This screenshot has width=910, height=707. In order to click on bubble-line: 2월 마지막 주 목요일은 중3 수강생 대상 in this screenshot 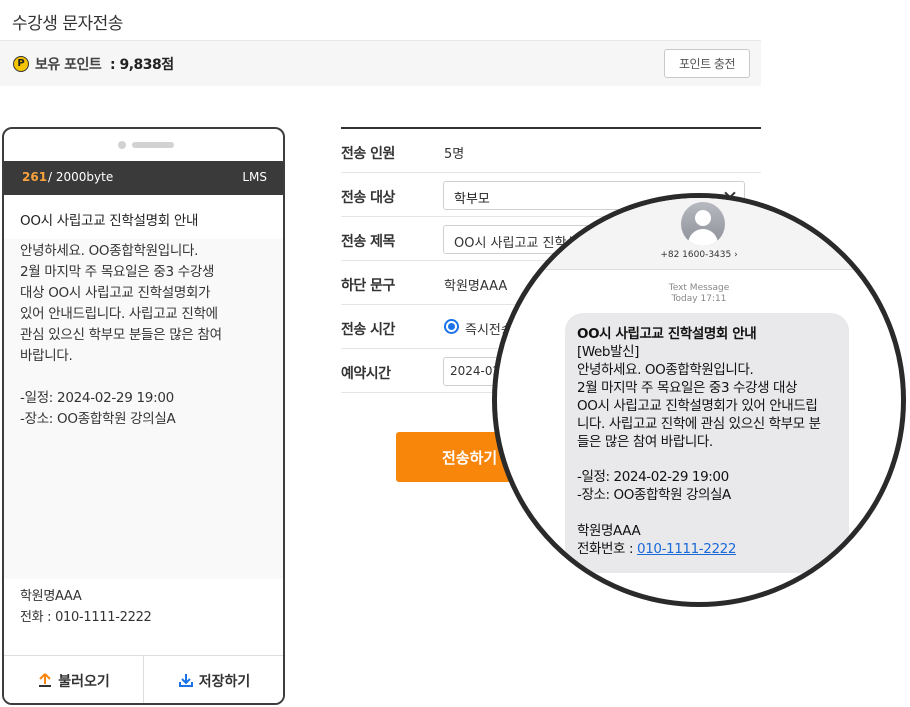, I will do `click(687, 388)`.